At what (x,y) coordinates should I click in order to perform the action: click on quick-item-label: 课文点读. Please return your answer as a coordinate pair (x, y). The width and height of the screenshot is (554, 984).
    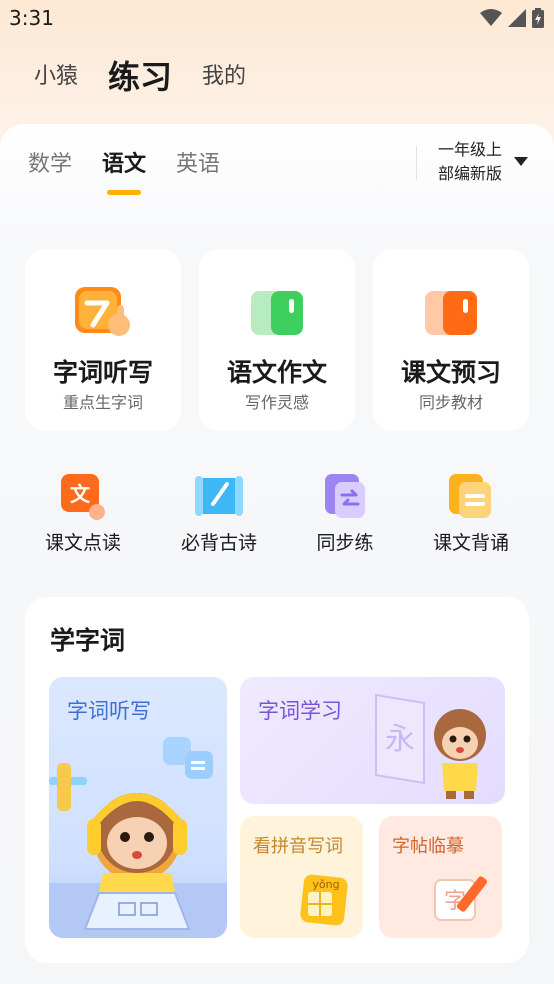
    Looking at the image, I should click on (82, 543).